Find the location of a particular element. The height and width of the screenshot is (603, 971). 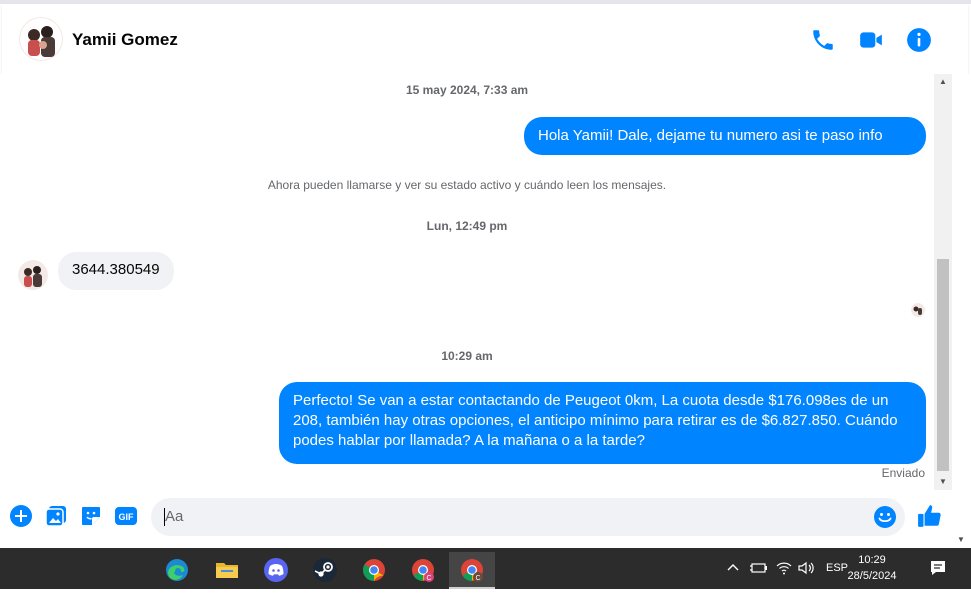

steam-icon is located at coordinates (325, 570).